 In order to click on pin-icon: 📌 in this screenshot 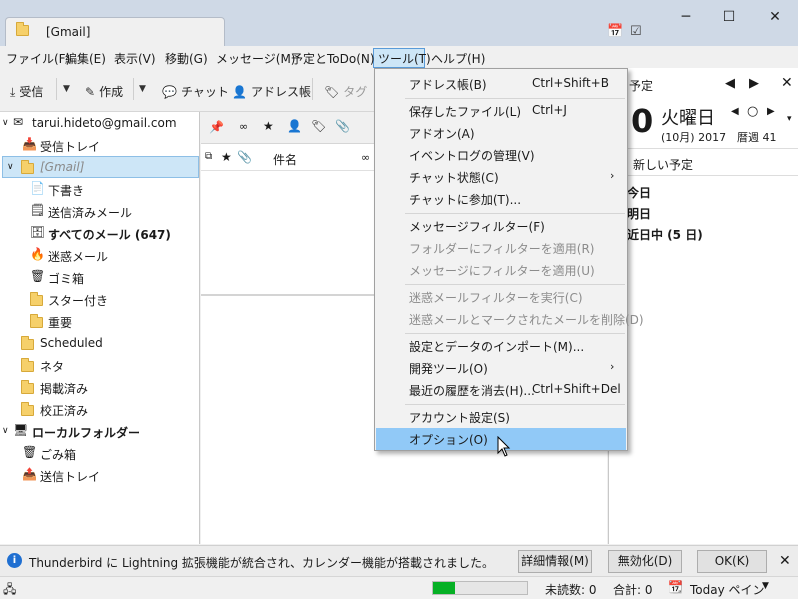, I will do `click(216, 127)`.